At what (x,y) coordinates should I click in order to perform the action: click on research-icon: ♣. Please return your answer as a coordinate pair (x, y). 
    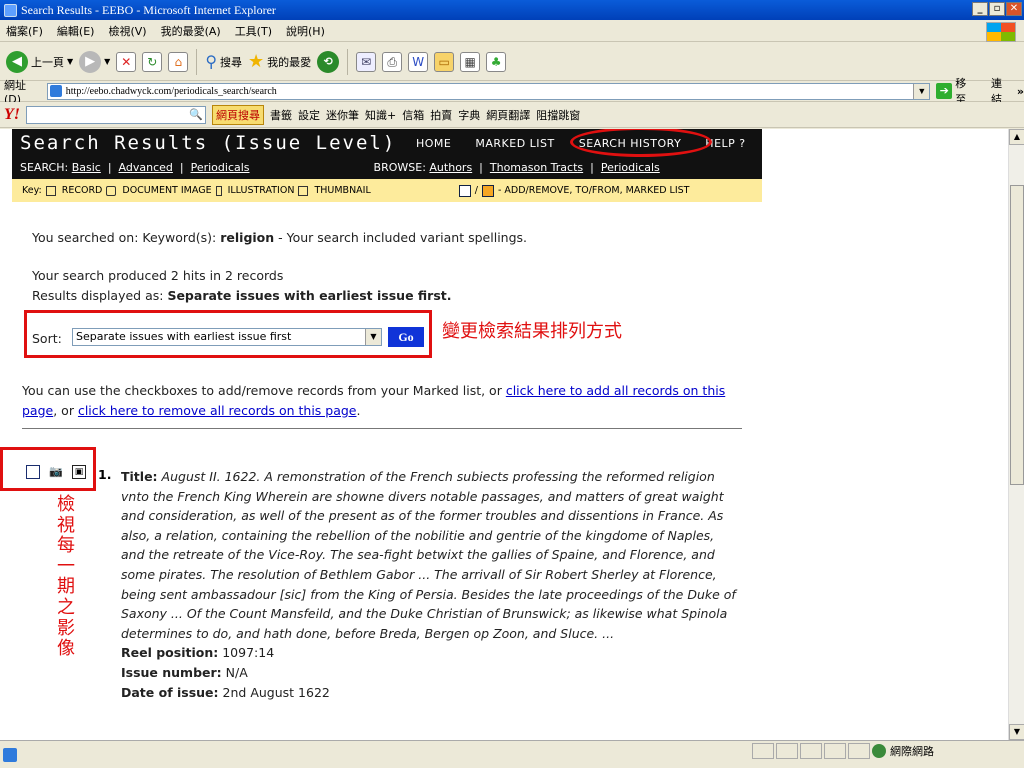
    Looking at the image, I should click on (496, 61).